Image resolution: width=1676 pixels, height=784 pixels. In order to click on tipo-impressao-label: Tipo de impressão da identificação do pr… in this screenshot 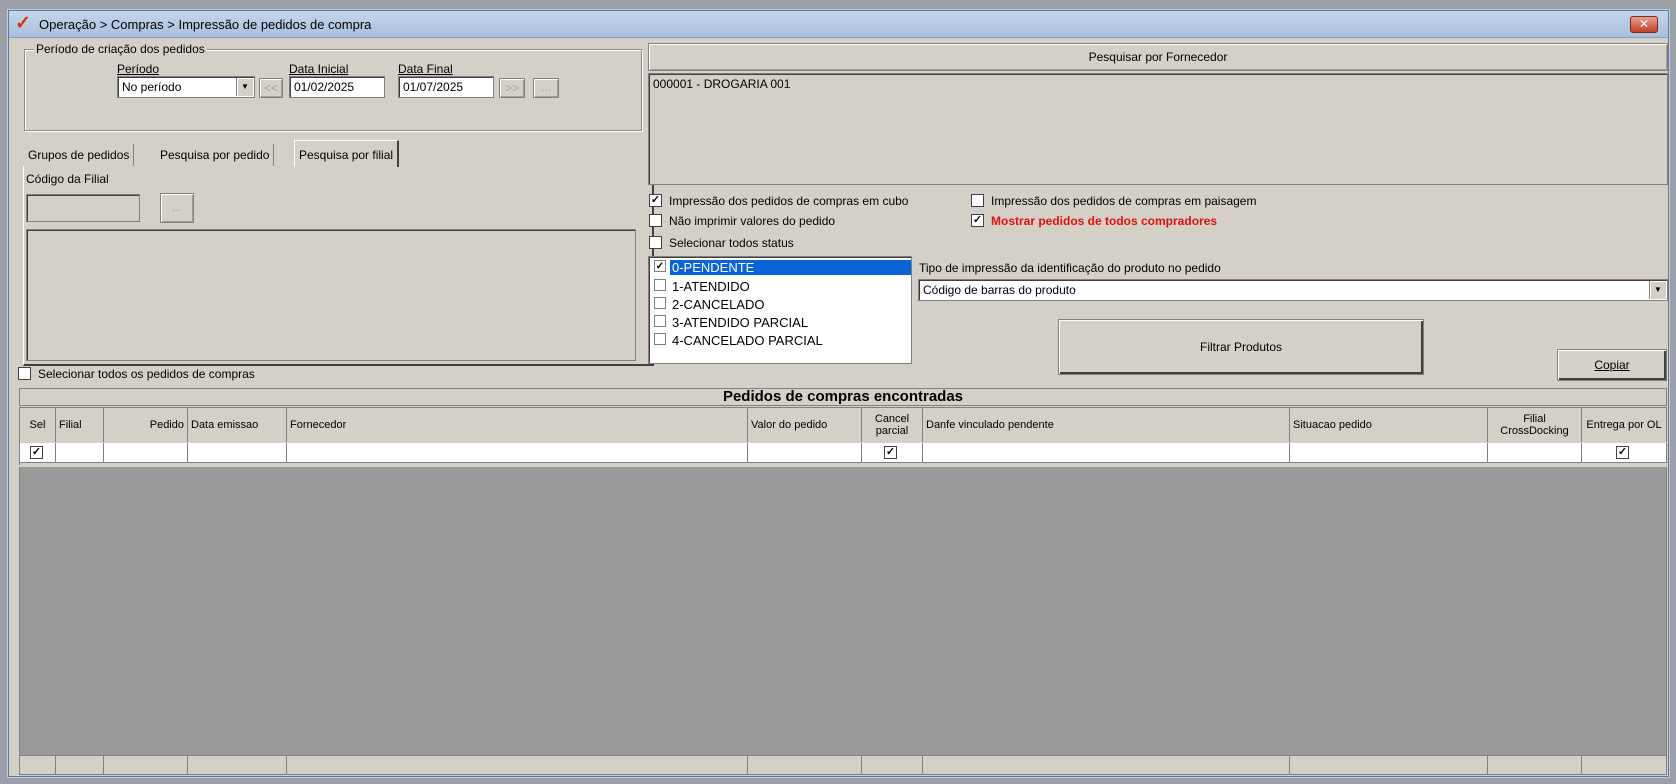, I will do `click(1070, 268)`.